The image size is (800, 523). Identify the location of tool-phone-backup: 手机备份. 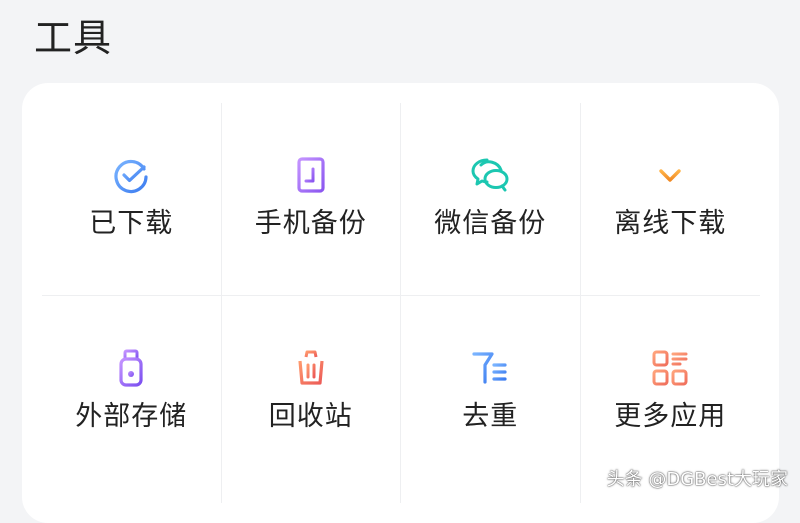
(312, 199).